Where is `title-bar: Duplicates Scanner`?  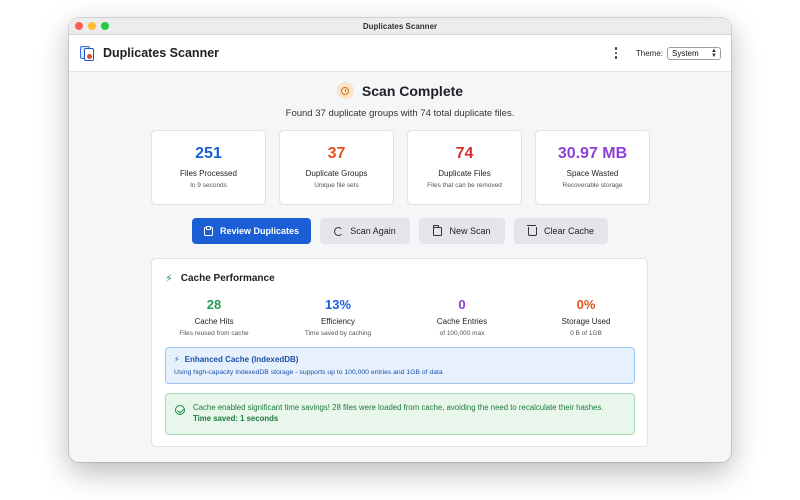
title-bar: Duplicates Scanner is located at coordinates (400, 26).